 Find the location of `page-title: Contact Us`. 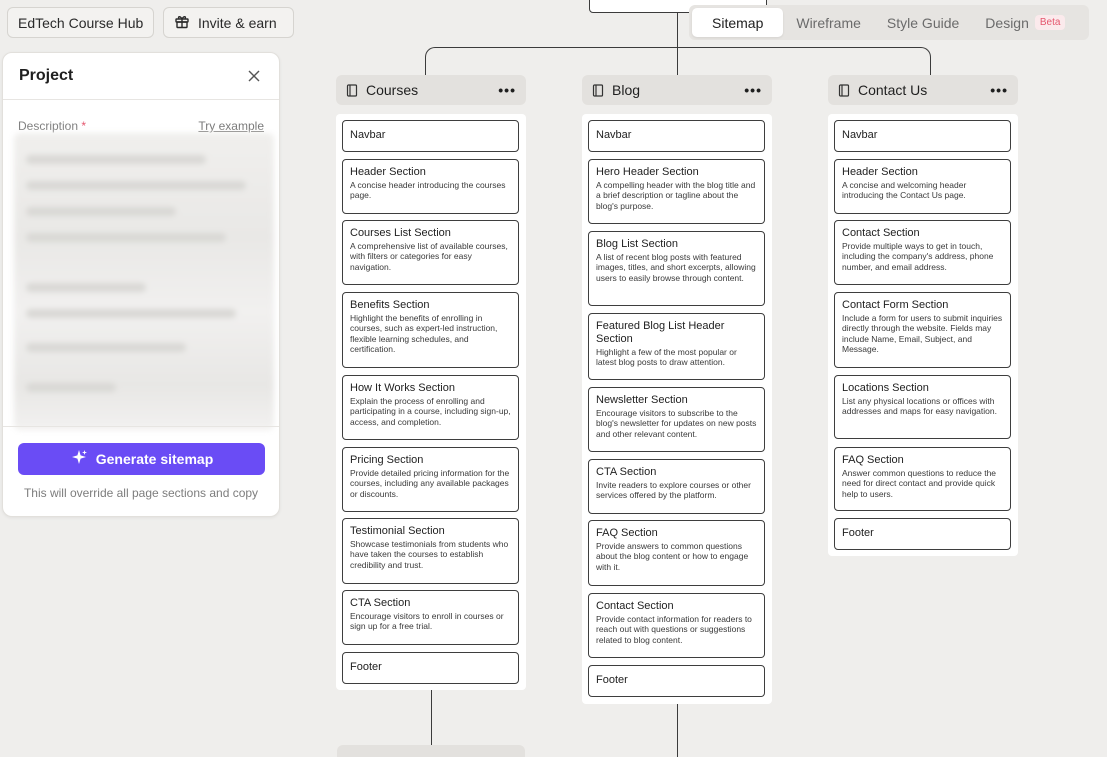

page-title: Contact Us is located at coordinates (893, 90).